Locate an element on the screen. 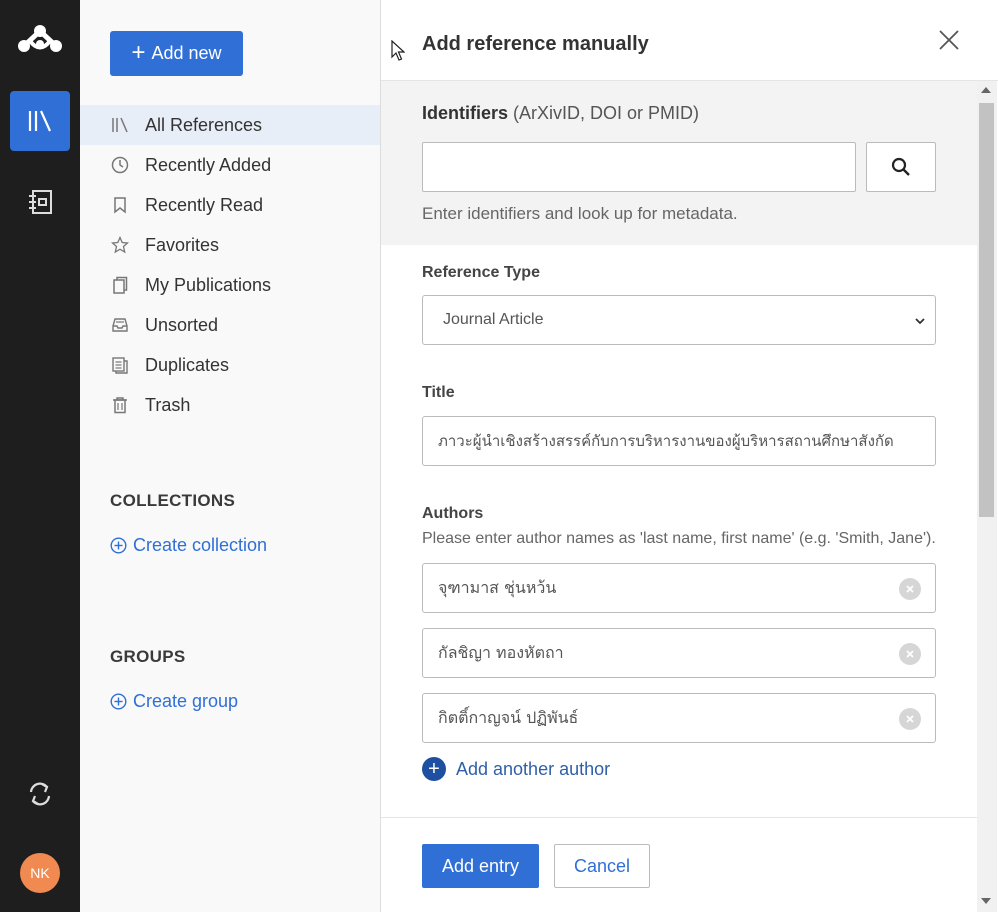 The height and width of the screenshot is (912, 998). sidebar-item-unsorted: Unsorted is located at coordinates (230, 325).